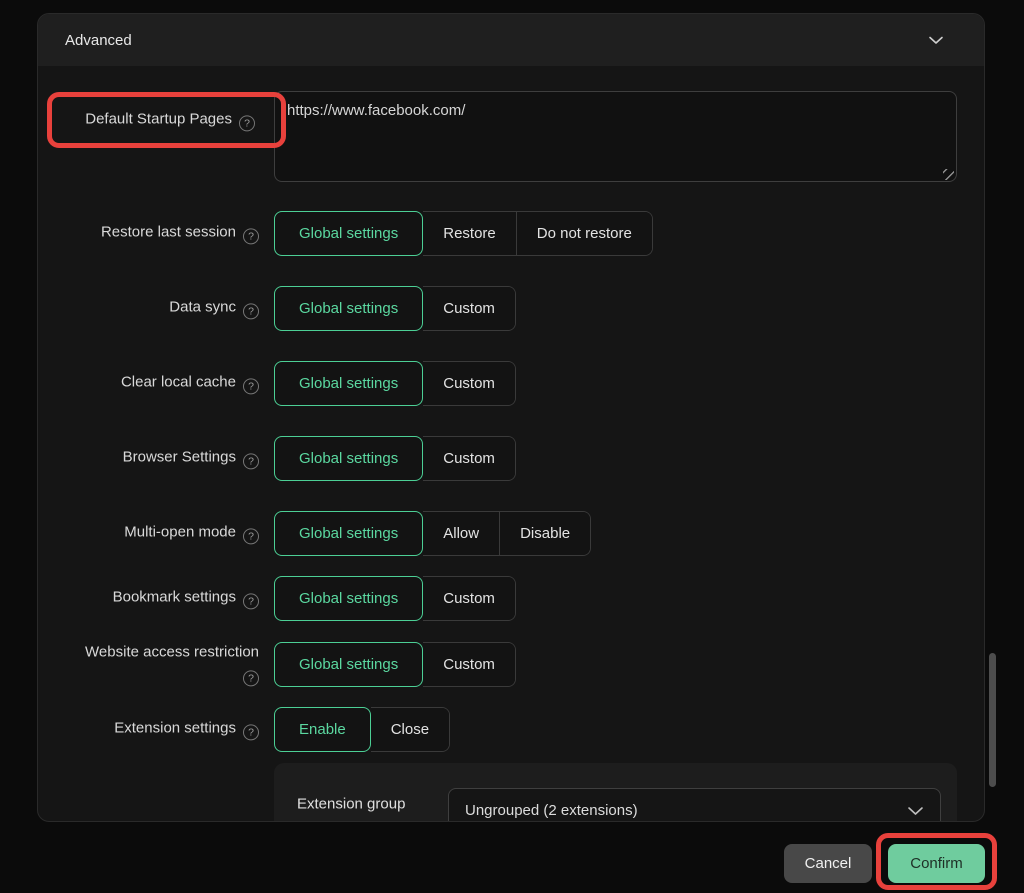  I want to click on setting-label-restore-last-session: Restore last session?, so click(169, 233).